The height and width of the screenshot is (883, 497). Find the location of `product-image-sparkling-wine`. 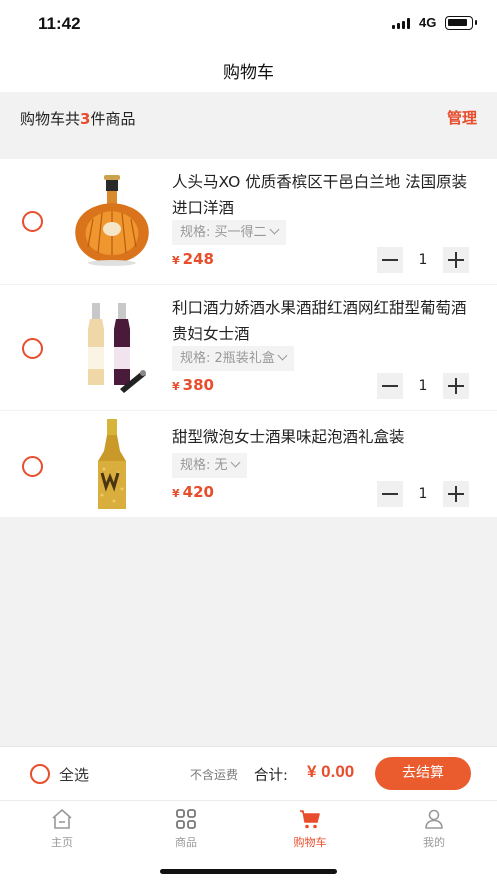

product-image-sparkling-wine is located at coordinates (112, 465).